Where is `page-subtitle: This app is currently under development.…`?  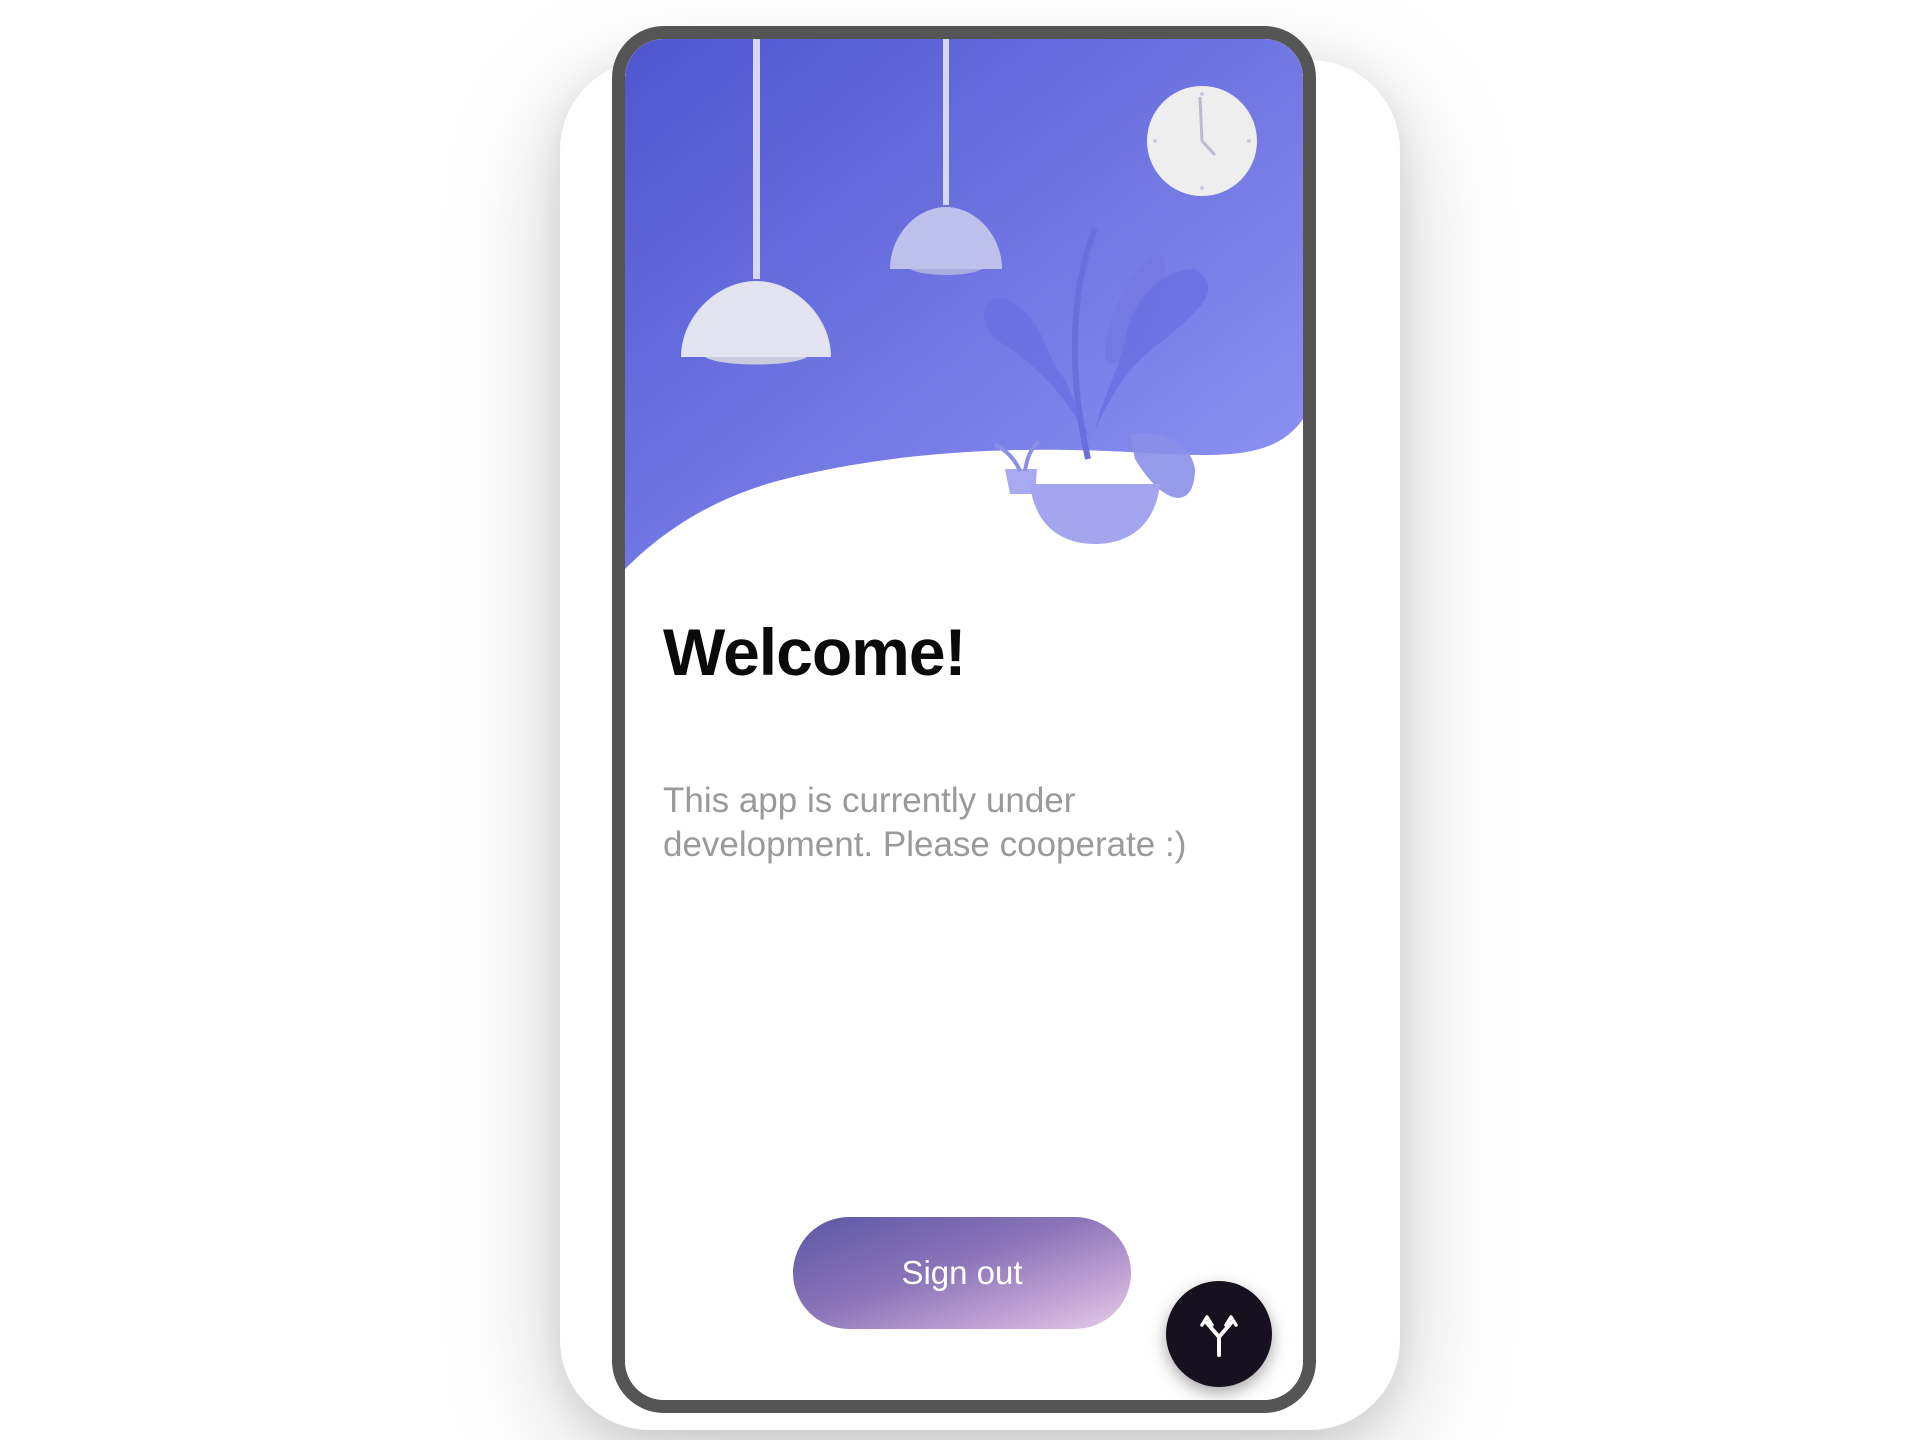 page-subtitle: This app is currently under development.… is located at coordinates (925, 822).